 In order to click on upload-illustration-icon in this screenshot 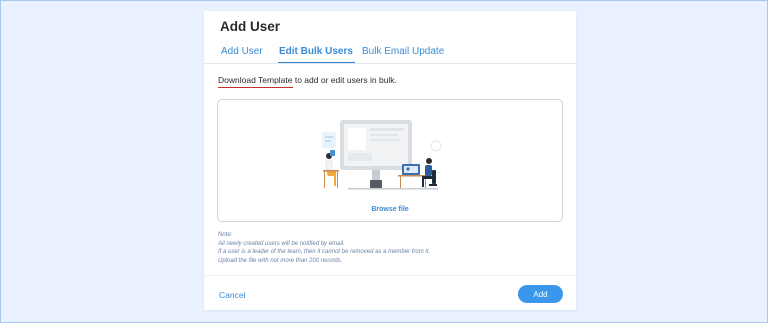, I will do `click(382, 155)`.